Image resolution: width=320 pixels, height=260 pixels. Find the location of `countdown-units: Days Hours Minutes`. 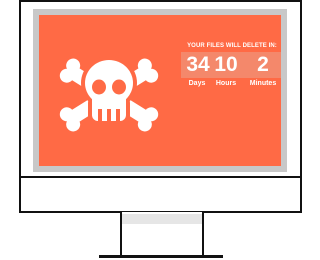

countdown-units: Days Hours Minutes is located at coordinates (231, 85).